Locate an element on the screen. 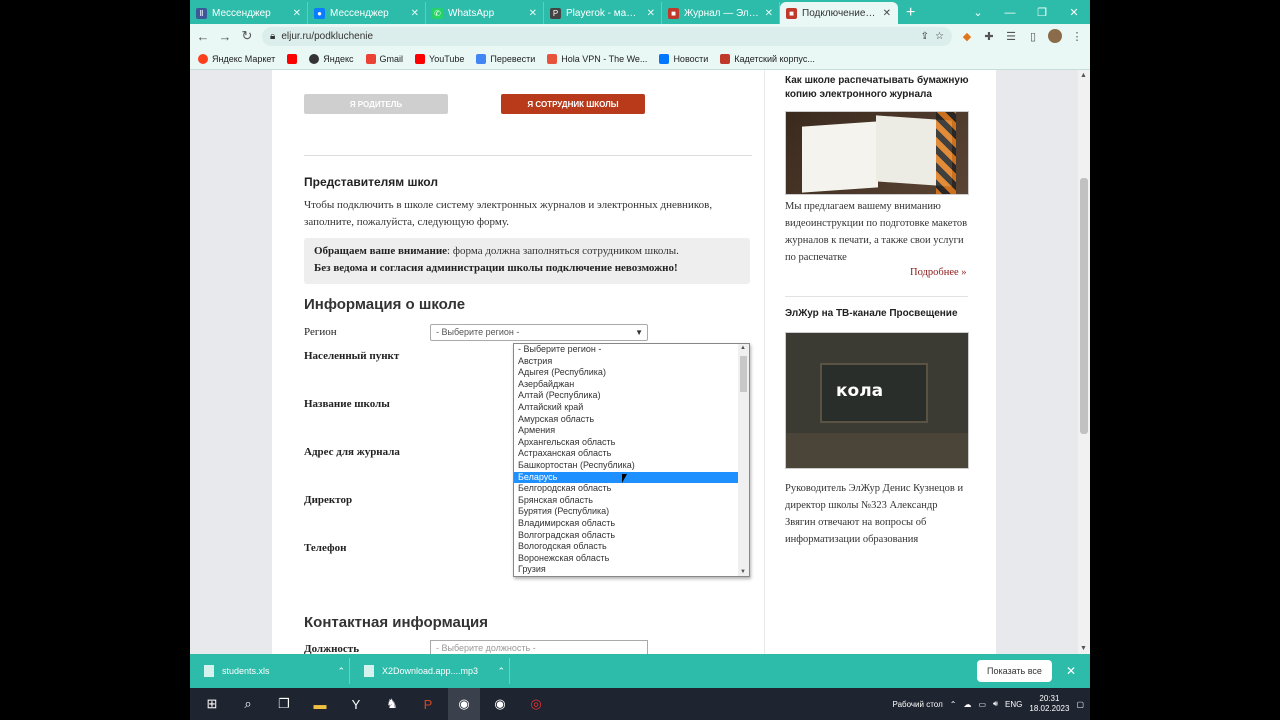 The image size is (1280, 720). bookmark-news: Новости is located at coordinates (683, 58).